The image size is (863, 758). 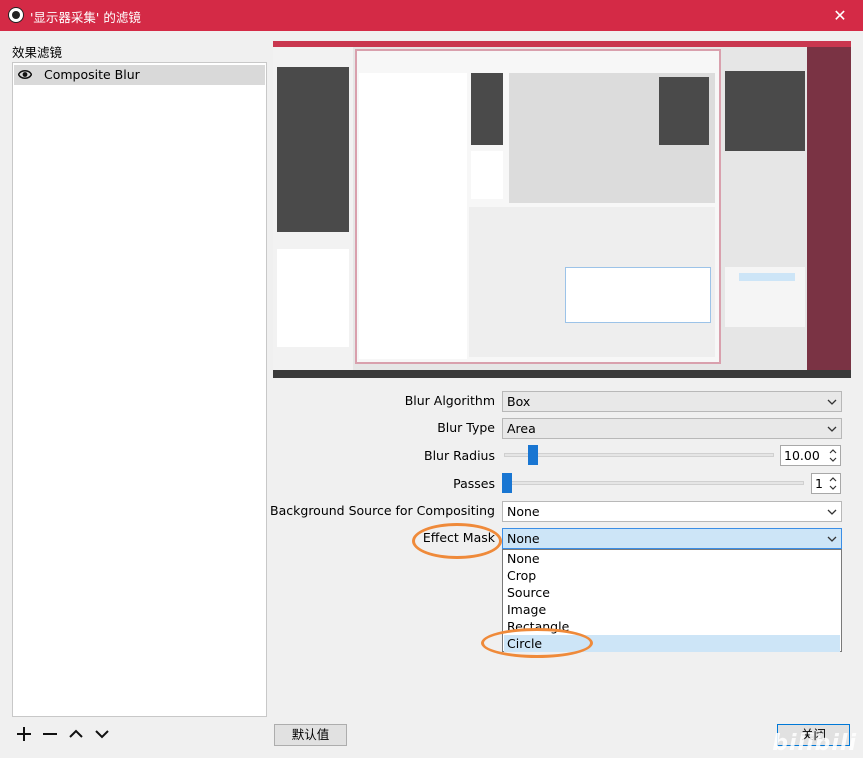 I want to click on preview-list-block, so click(x=313, y=298).